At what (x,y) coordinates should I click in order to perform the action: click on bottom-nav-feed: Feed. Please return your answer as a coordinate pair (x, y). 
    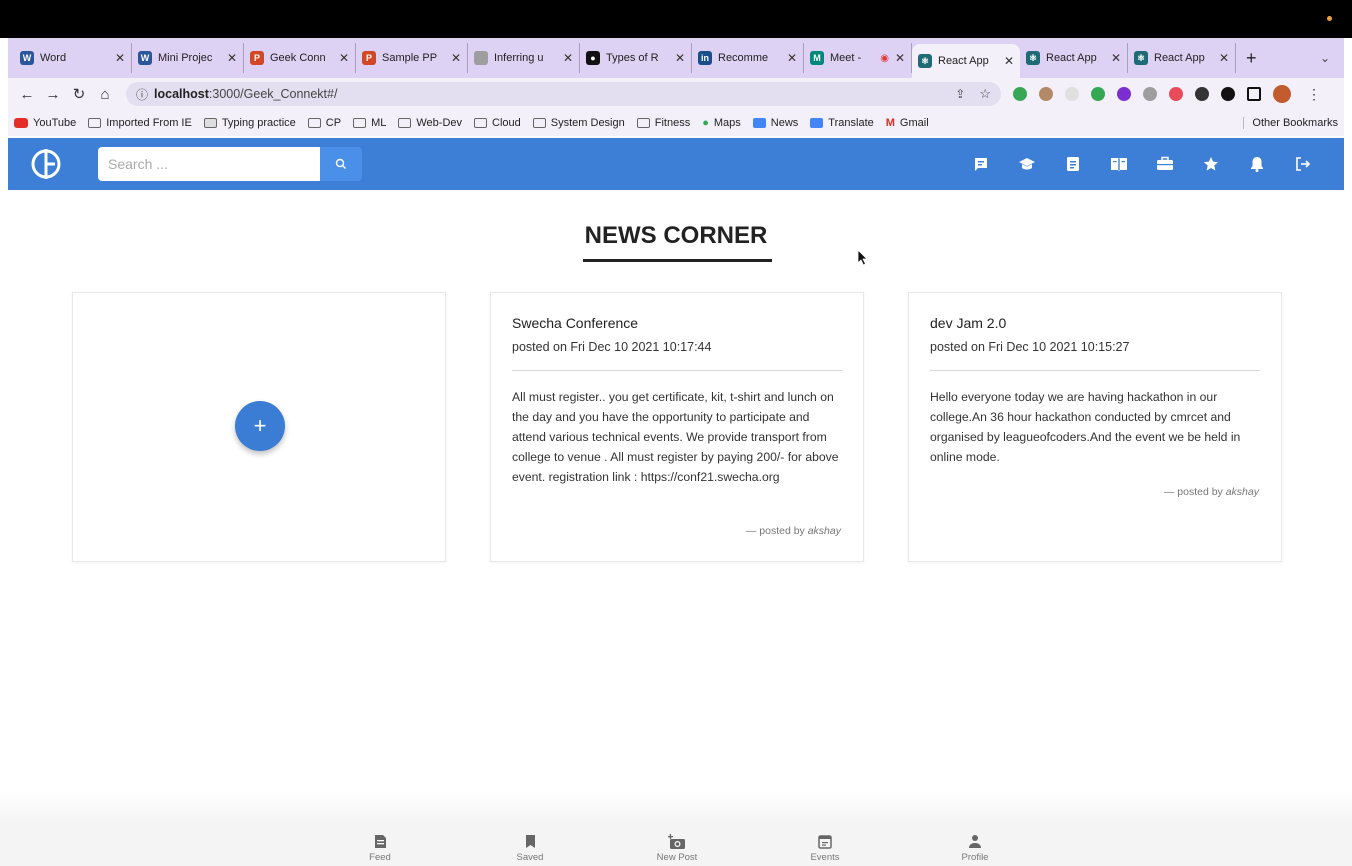
    Looking at the image, I should click on (380, 848).